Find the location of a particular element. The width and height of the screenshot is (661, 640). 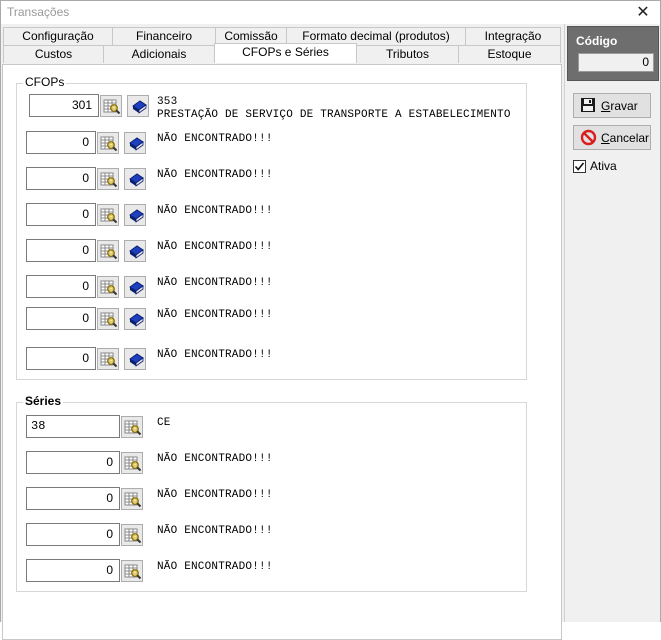

side-panel: Código 0 Gravar Cancelar Ativa is located at coordinates (612, 323).